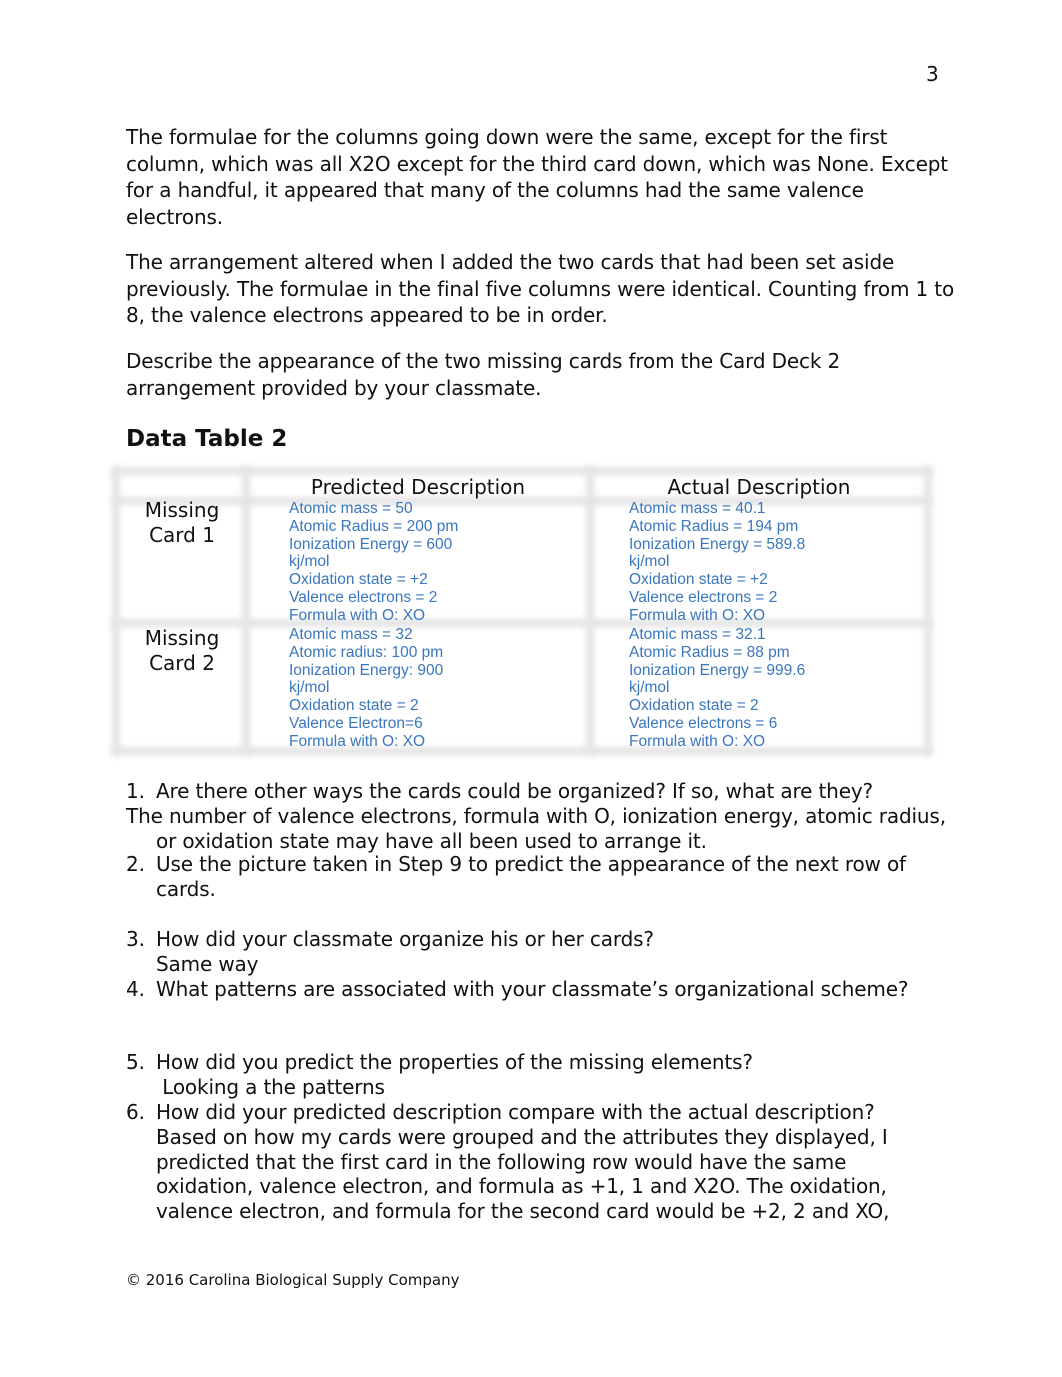  Describe the element at coordinates (717, 670) in the screenshot. I see `property-ionization-energy: Ionization Energy = 999.6` at that location.